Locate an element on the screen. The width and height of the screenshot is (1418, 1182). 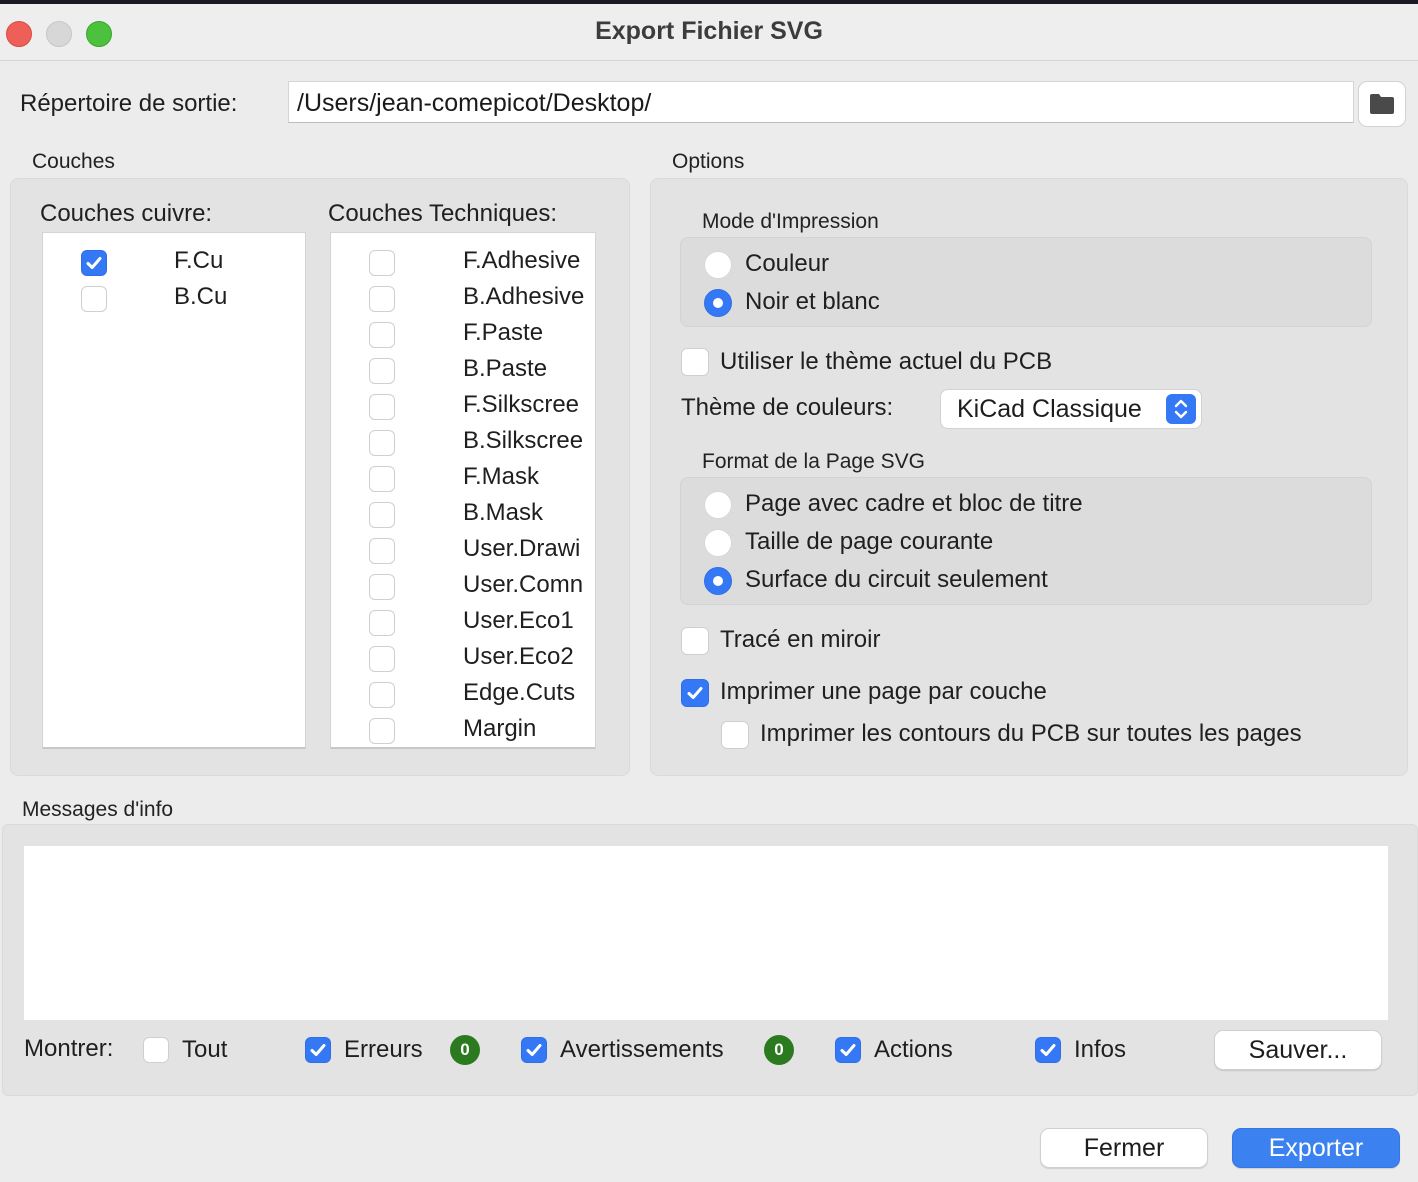
errors-count-badge: 0 is located at coordinates (465, 1050).